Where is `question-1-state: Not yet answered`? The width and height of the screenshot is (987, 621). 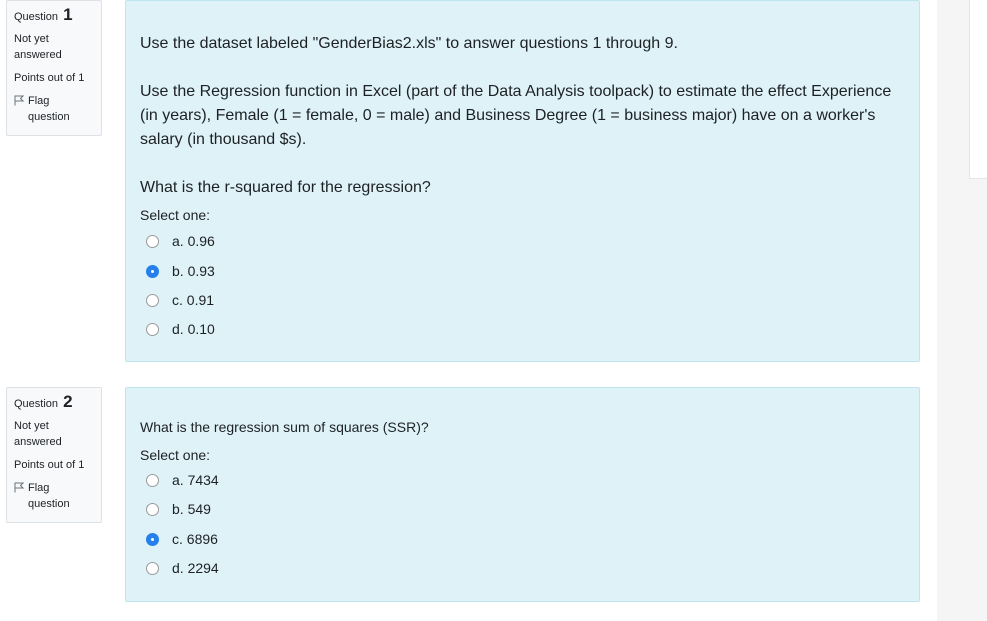
question-1-state: Not yet answered is located at coordinates (38, 47).